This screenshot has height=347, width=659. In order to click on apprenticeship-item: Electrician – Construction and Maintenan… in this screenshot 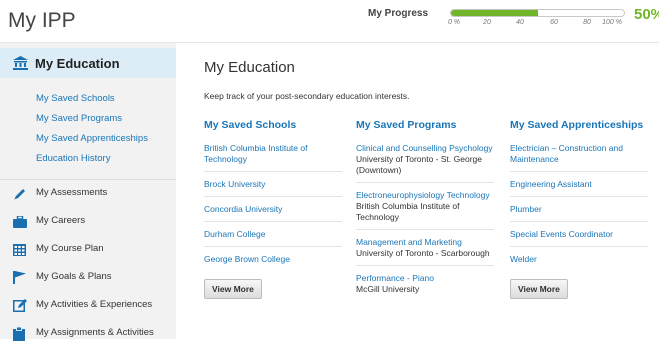, I will do `click(579, 157)`.